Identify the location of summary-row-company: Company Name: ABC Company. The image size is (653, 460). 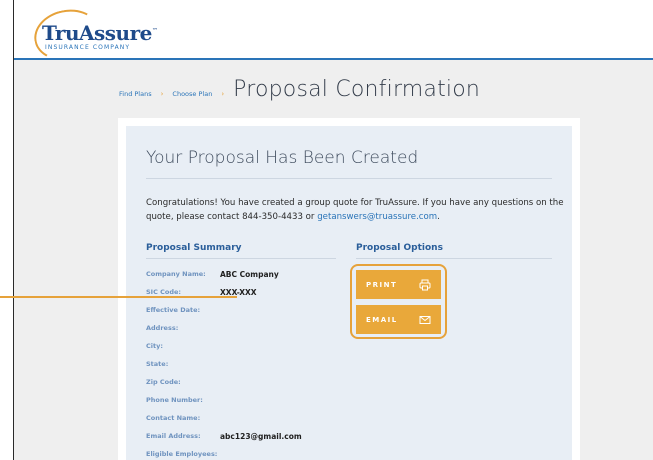
(212, 274).